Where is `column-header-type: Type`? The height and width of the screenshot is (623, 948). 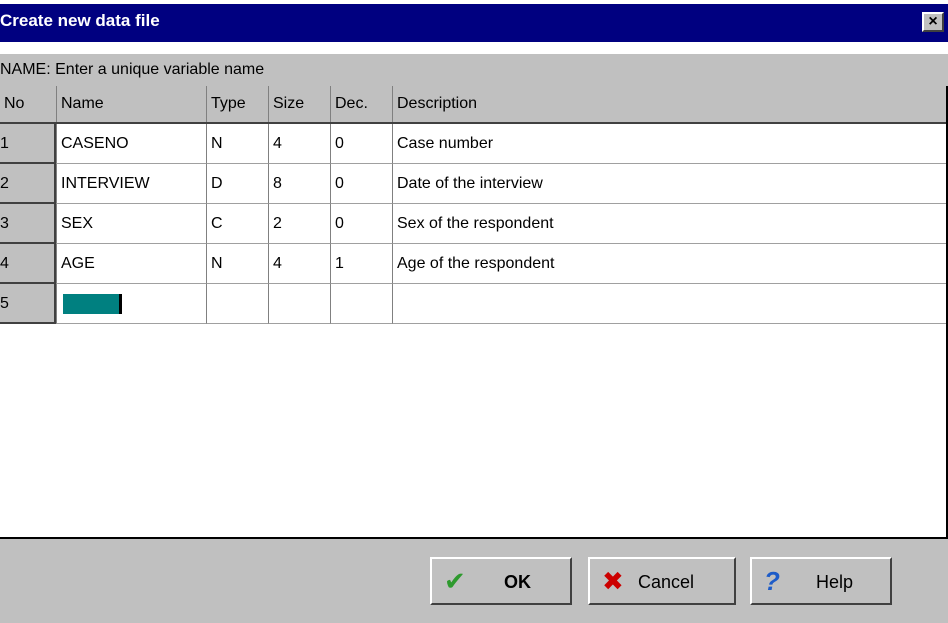 column-header-type: Type is located at coordinates (237, 104).